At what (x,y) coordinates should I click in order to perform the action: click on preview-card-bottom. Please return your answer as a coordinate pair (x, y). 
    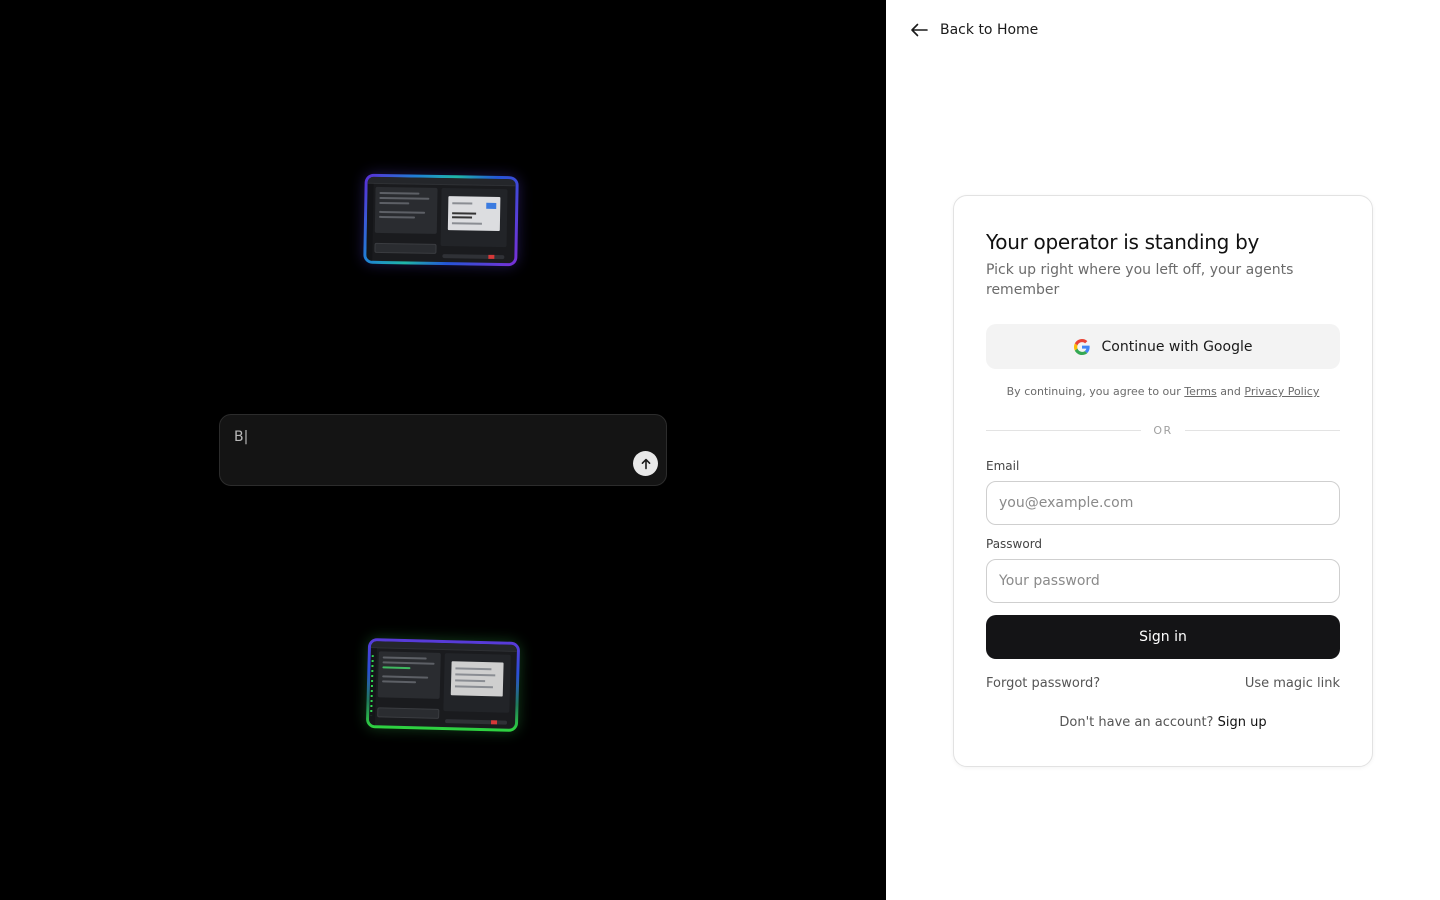
    Looking at the image, I should click on (443, 685).